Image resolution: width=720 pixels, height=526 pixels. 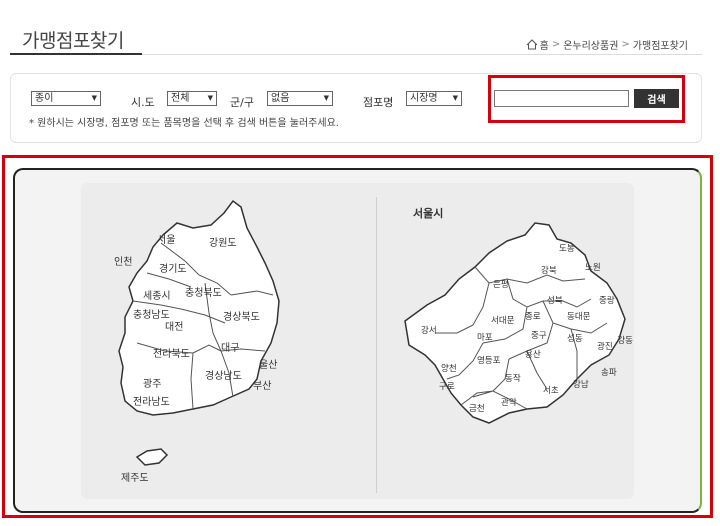 What do you see at coordinates (533, 317) in the screenshot?
I see `district-jongno: 종로` at bounding box center [533, 317].